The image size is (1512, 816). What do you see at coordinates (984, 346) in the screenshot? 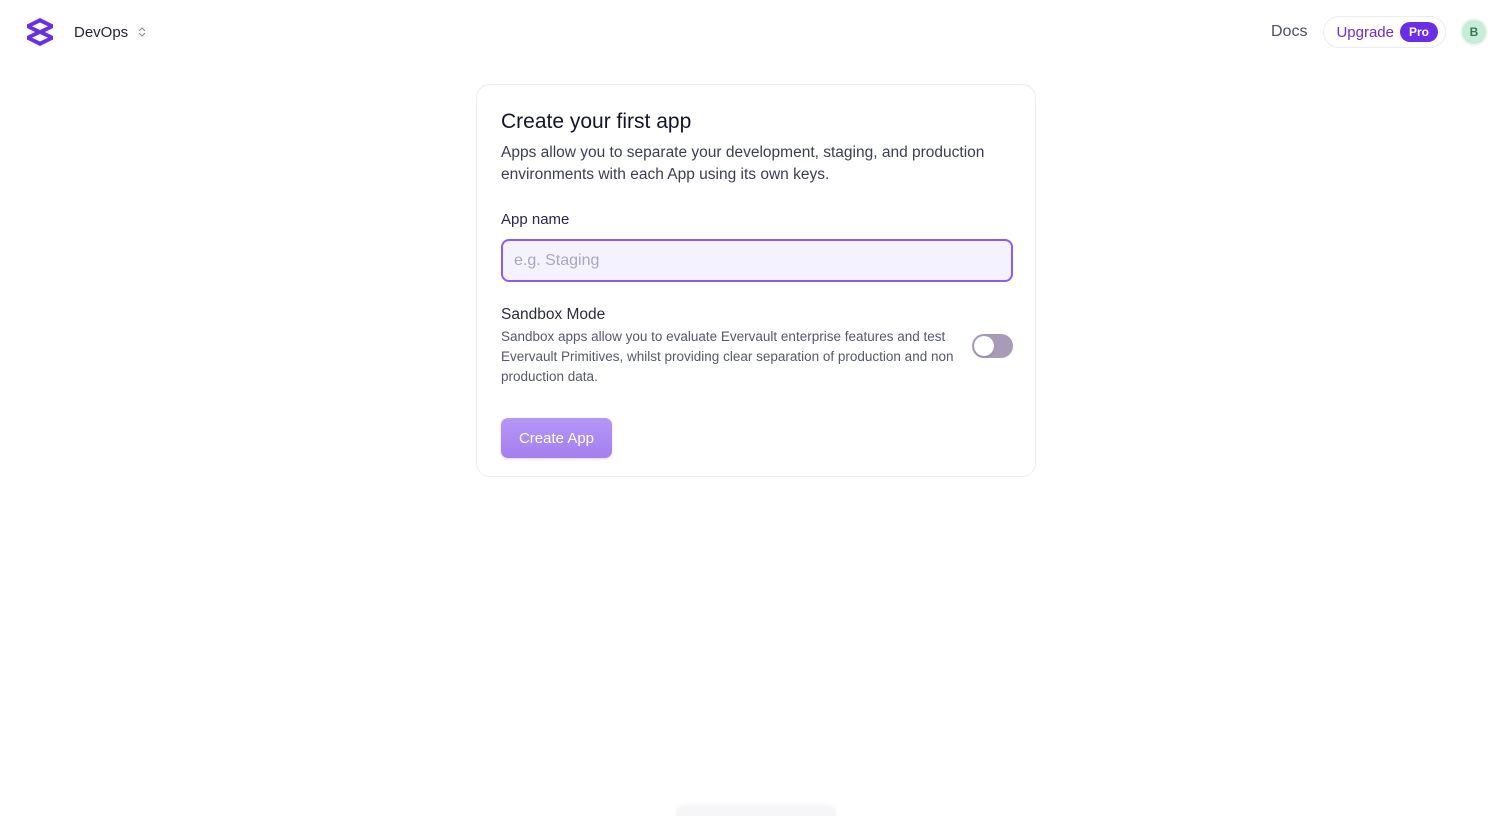
I see `toggle-knob` at bounding box center [984, 346].